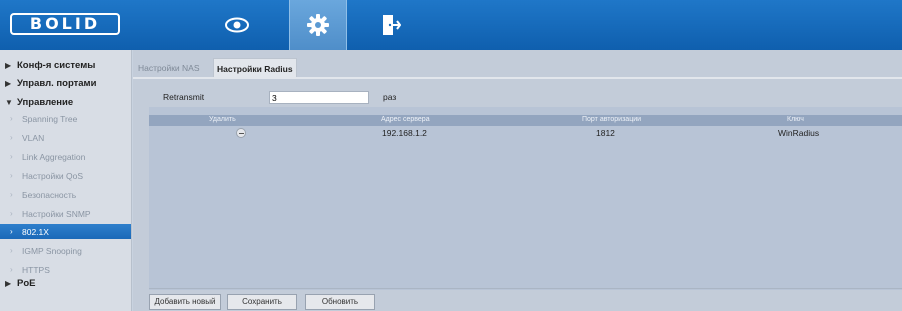 The height and width of the screenshot is (311, 902). What do you see at coordinates (65, 137) in the screenshot?
I see `sidebar-item-vlan: › VLAN` at bounding box center [65, 137].